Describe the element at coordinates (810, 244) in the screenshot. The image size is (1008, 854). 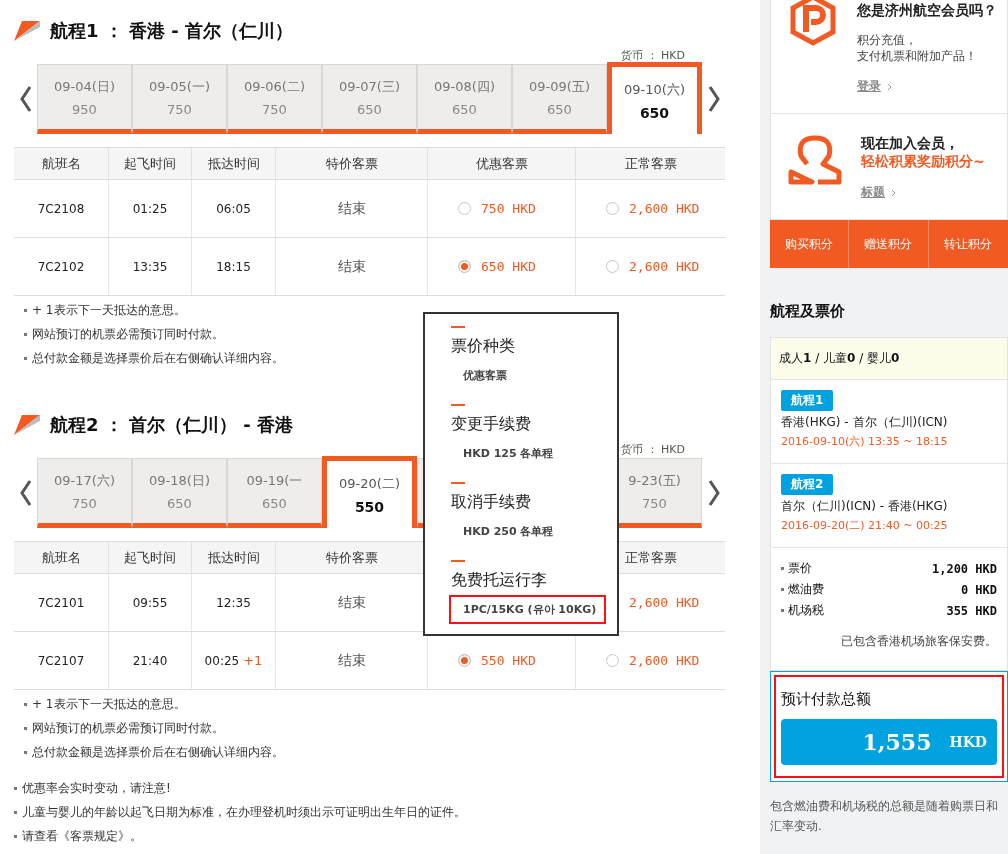
I see `points-button: 购买积分` at that location.